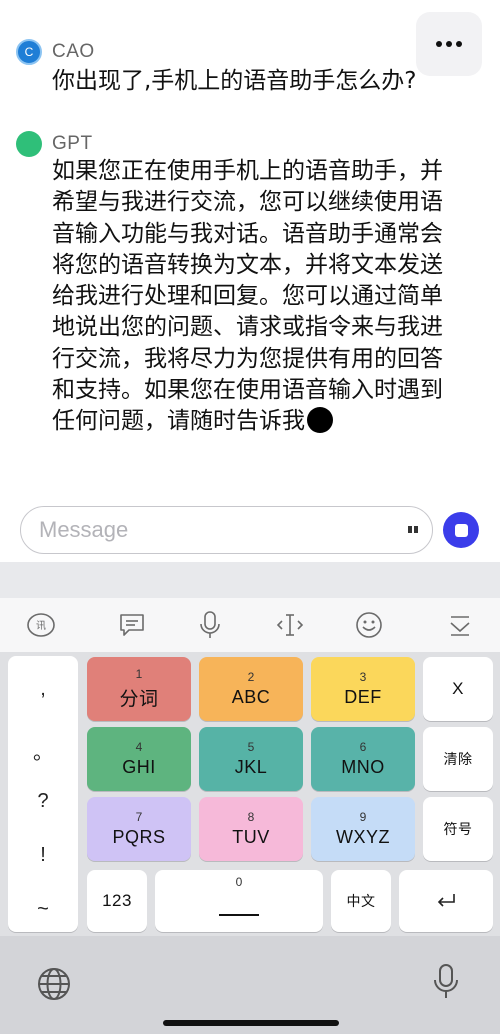 This screenshot has width=500, height=1034. Describe the element at coordinates (320, 420) in the screenshot. I see `typing-cursor-icon` at that location.